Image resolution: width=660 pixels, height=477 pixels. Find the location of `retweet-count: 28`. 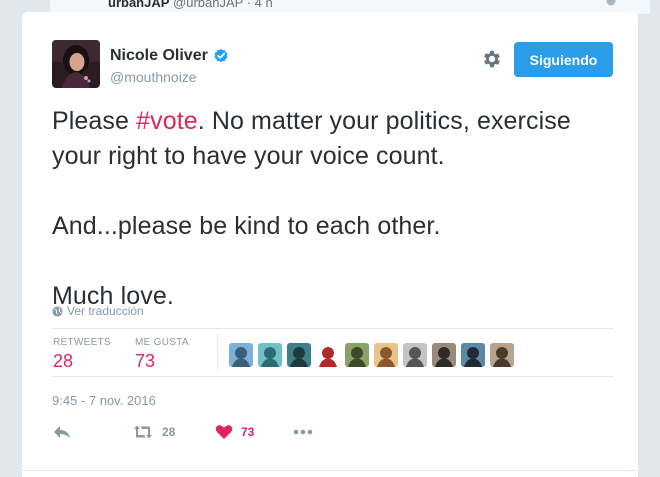

retweet-count: 28 is located at coordinates (169, 432).